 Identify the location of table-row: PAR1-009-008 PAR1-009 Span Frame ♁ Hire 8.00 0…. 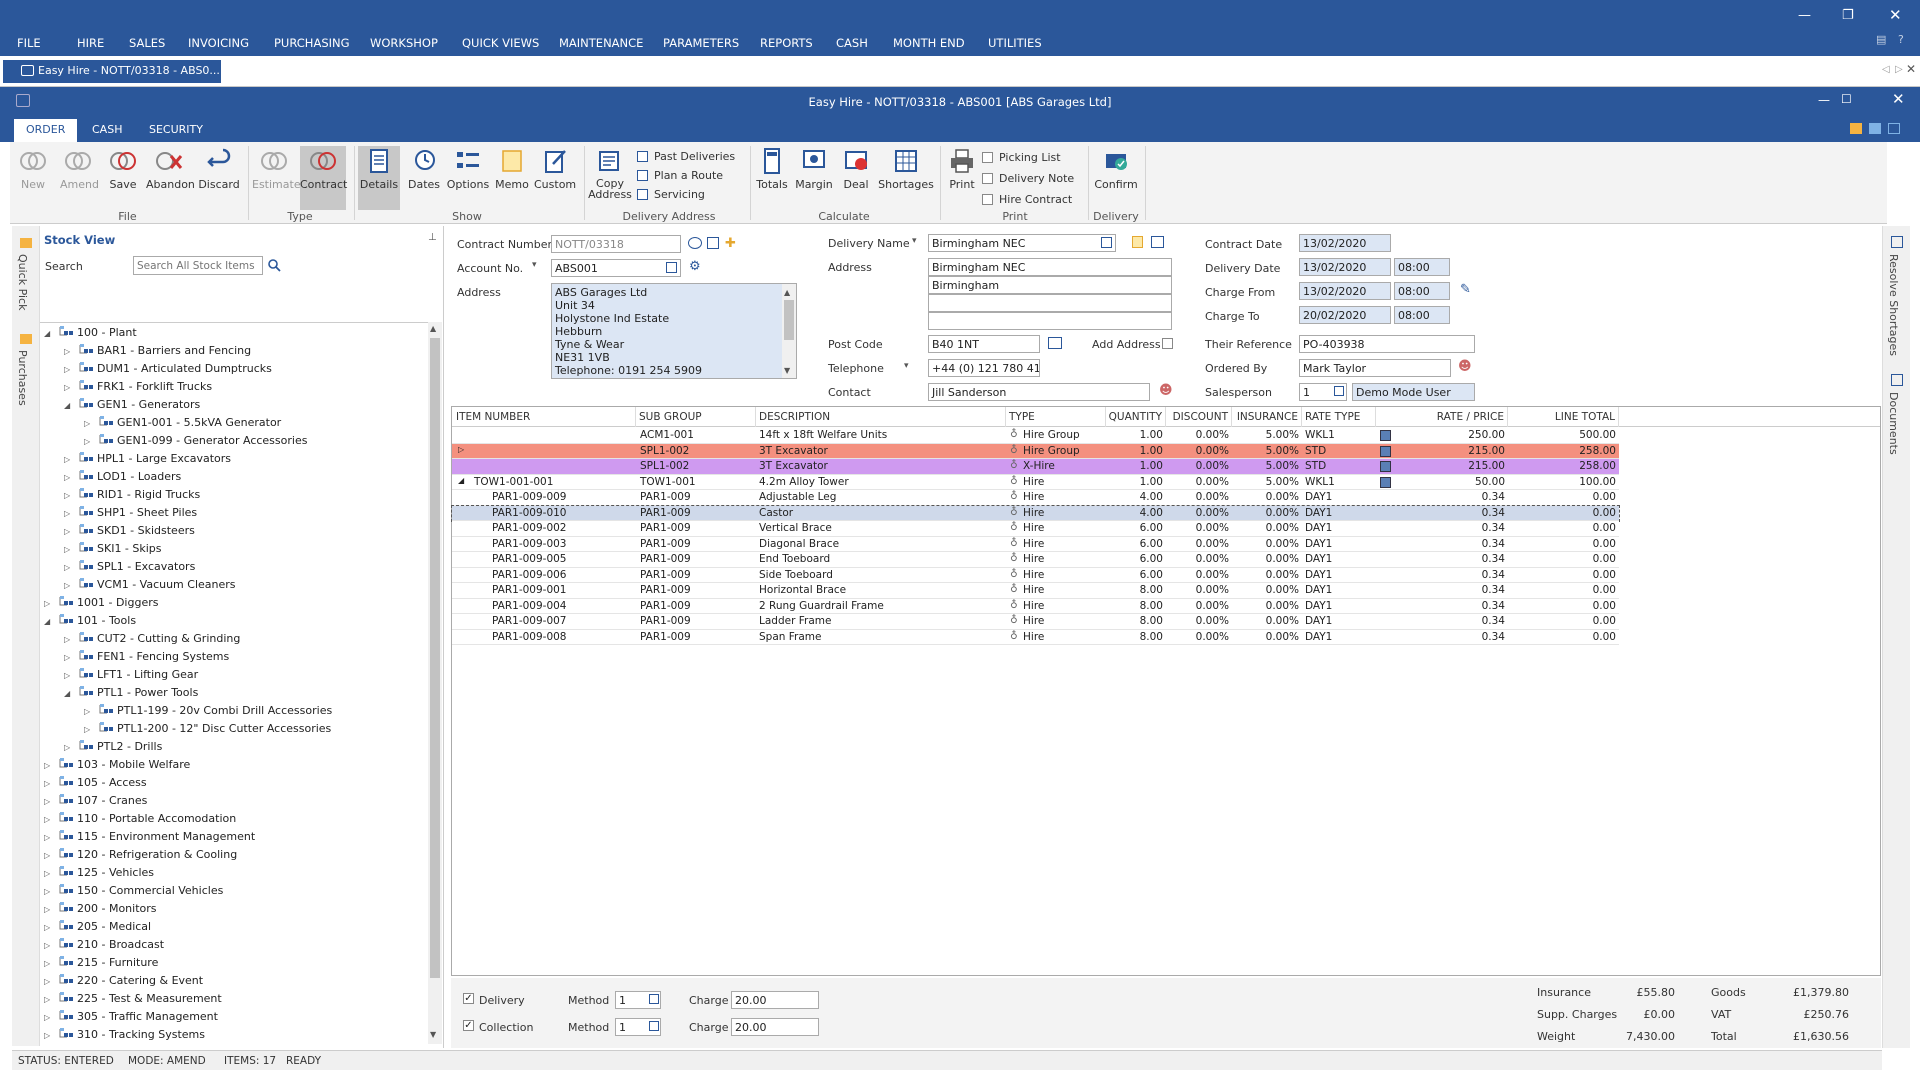
(1035, 637).